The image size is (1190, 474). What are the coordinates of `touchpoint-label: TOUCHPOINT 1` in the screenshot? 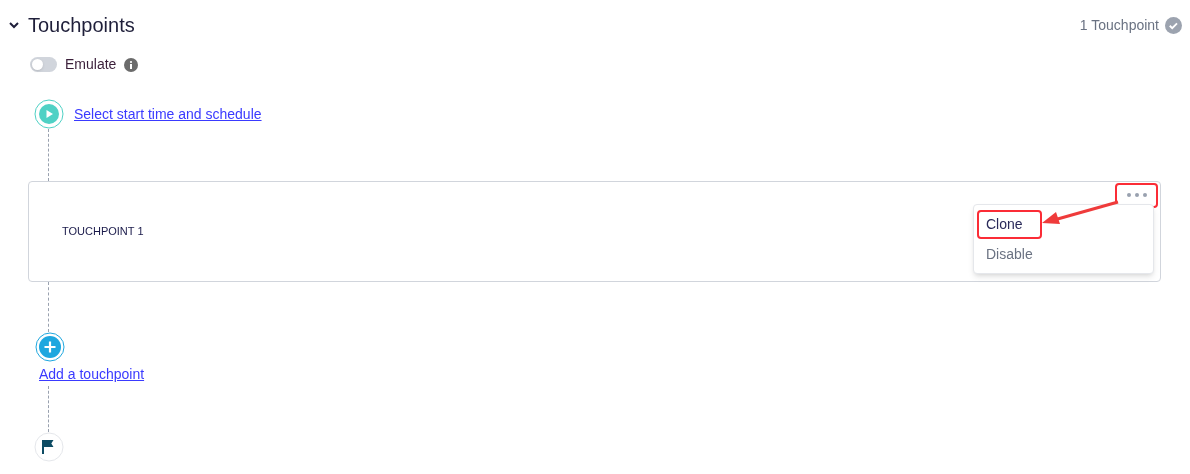 It's located at (103, 232).